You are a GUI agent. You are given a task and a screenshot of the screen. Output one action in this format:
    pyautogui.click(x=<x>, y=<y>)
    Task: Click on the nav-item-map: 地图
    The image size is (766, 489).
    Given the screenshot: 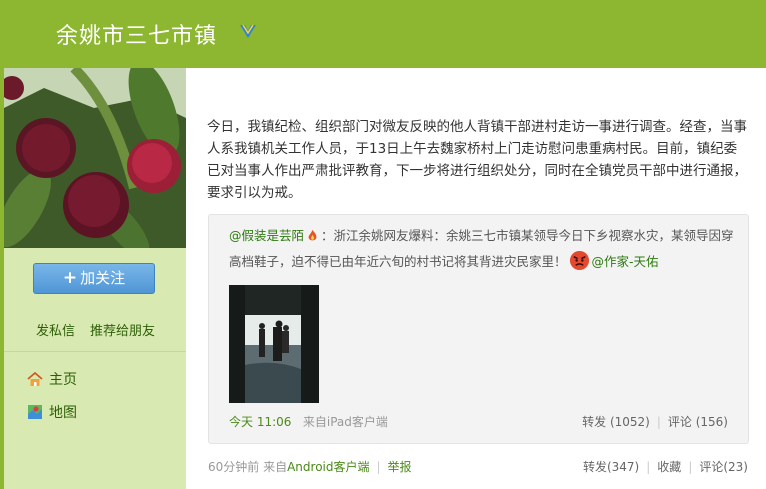 What is the action you would take?
    pyautogui.click(x=52, y=412)
    